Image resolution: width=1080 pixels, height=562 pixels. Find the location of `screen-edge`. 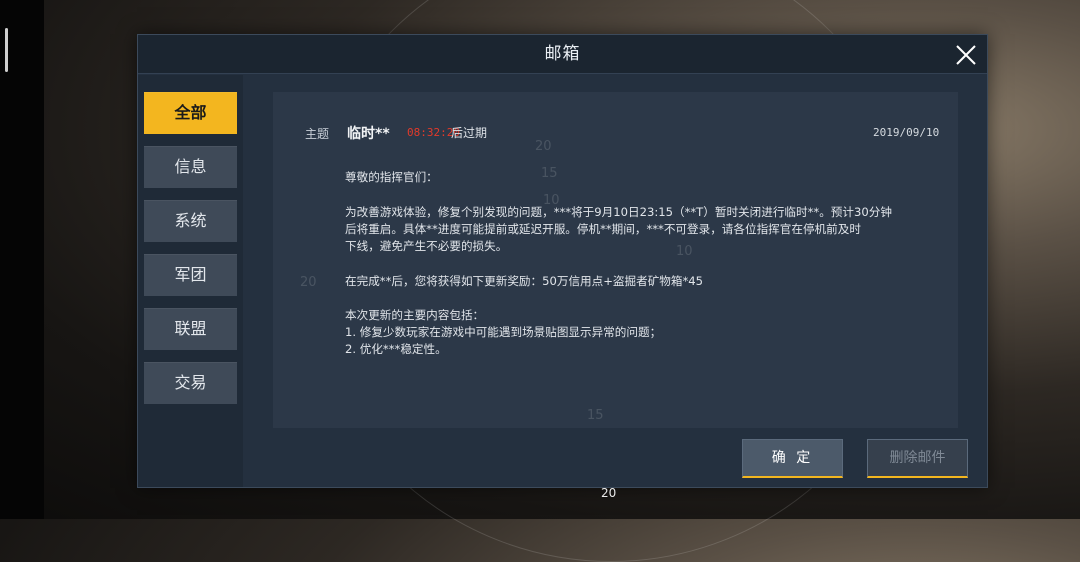

screen-edge is located at coordinates (22, 259).